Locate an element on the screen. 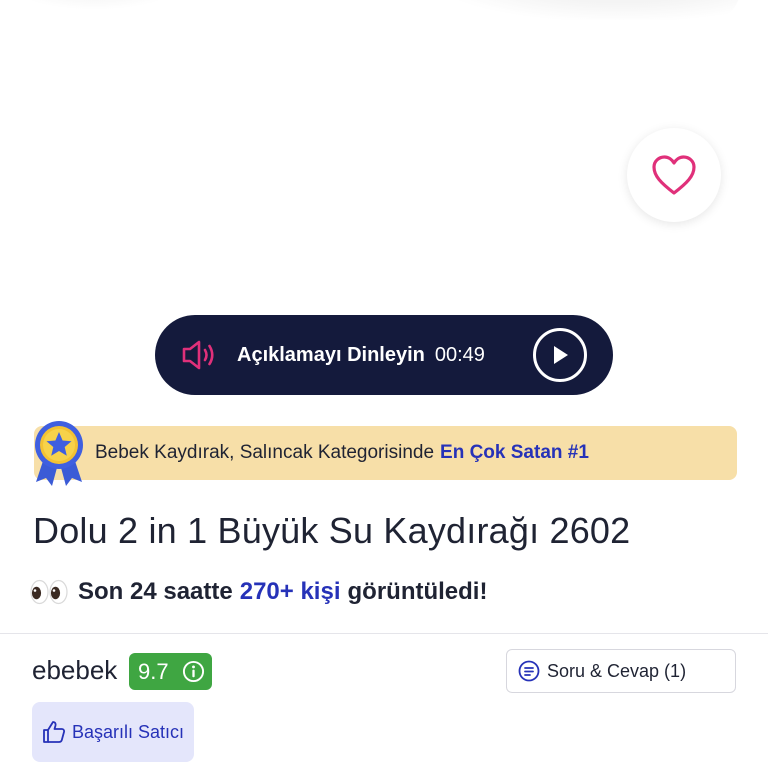 The image size is (768, 768). views-count: 270+ kişi is located at coordinates (290, 591).